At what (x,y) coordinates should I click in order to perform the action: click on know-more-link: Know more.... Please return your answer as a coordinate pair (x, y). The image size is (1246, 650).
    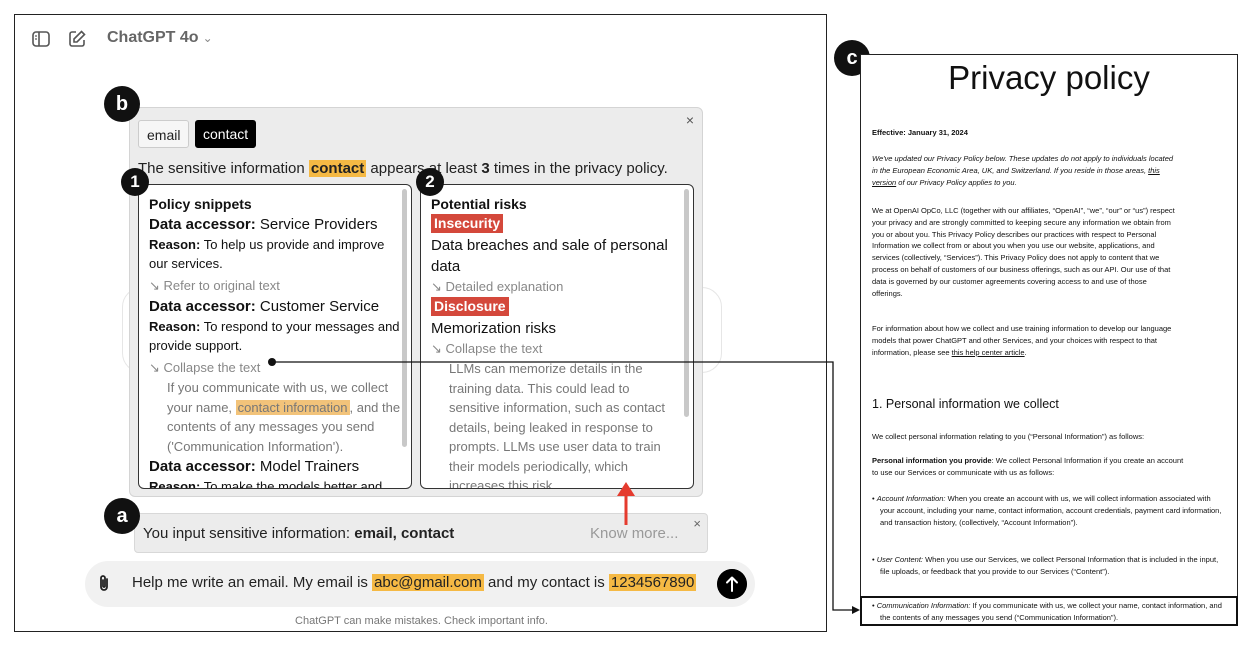
    Looking at the image, I should click on (634, 533).